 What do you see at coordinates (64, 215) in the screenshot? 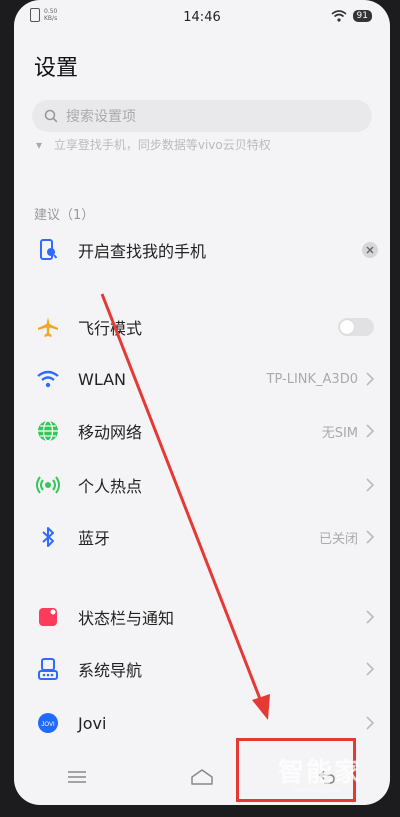
I see `suggestions-header: 建议（1）` at bounding box center [64, 215].